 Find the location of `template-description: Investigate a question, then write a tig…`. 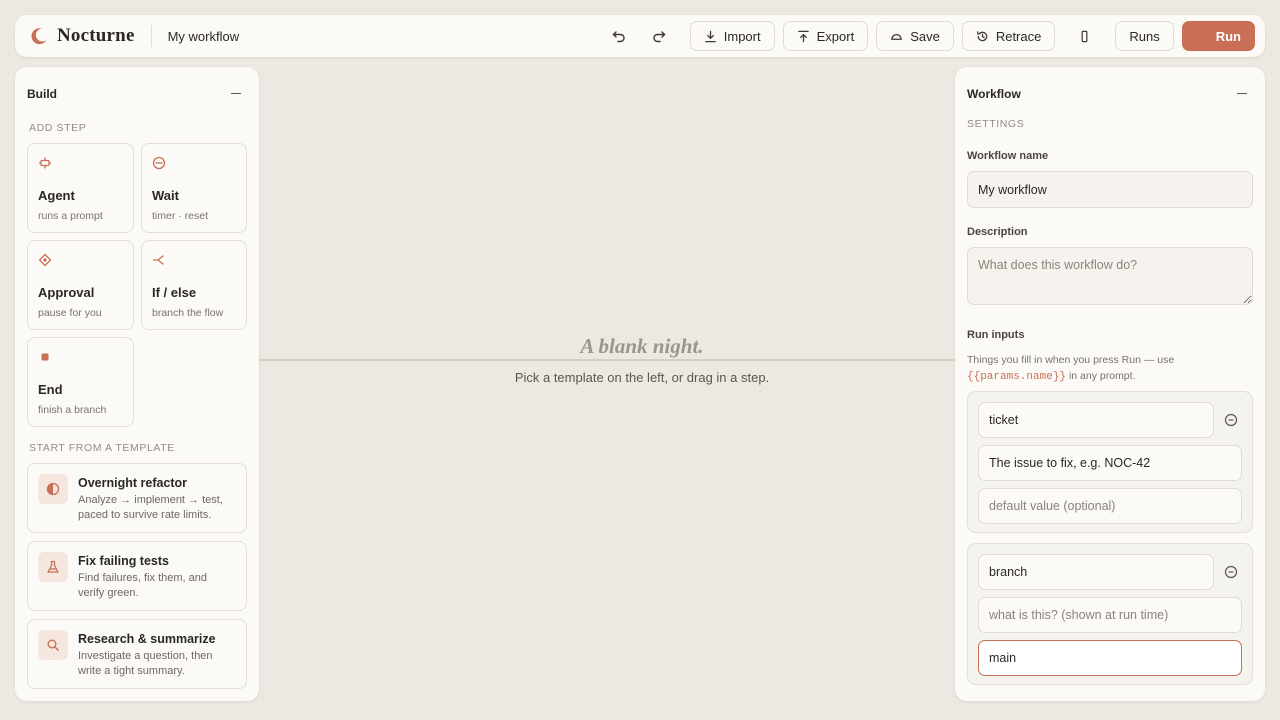

template-description: Investigate a question, then write a tig… is located at coordinates (145, 663).